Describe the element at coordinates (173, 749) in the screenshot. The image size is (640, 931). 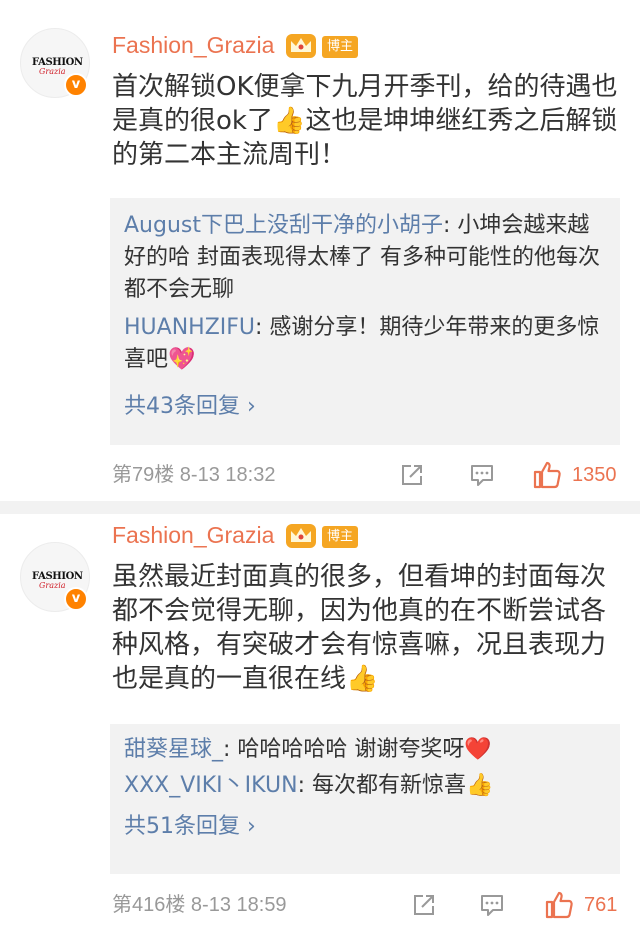
I see `reply-author: 甜葵星球_` at that location.